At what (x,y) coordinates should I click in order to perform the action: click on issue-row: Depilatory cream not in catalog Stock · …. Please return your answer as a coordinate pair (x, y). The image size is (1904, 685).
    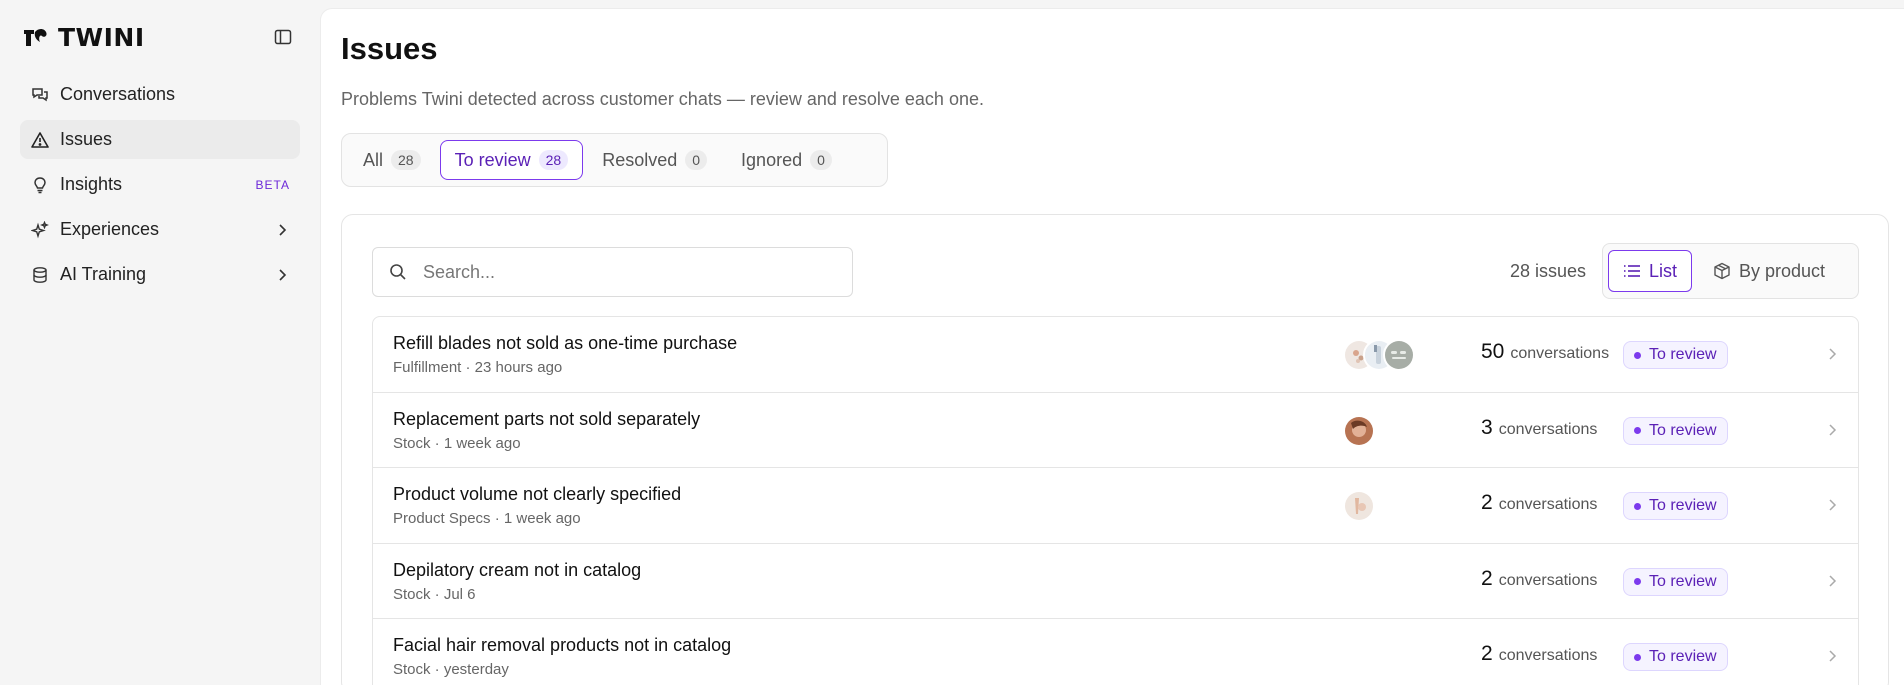
    Looking at the image, I should click on (1115, 581).